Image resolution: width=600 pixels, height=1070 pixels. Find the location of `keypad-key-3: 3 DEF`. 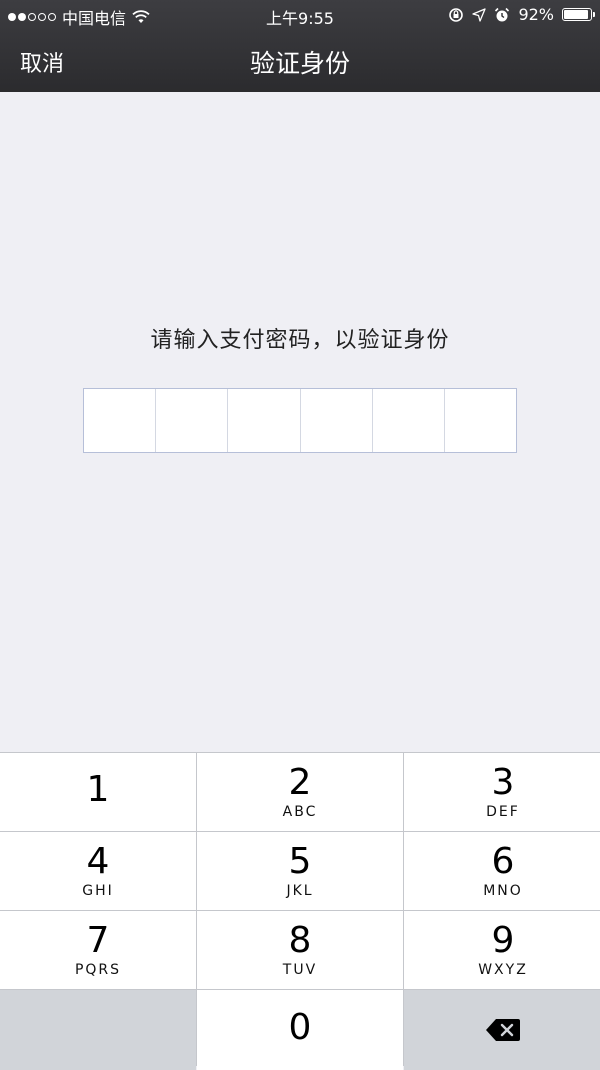

keypad-key-3: 3 DEF is located at coordinates (502, 792).